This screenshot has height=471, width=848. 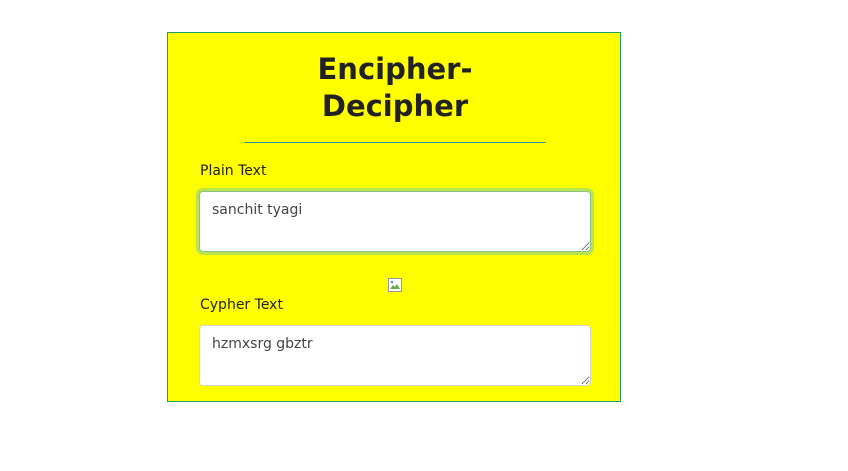 What do you see at coordinates (395, 142) in the screenshot?
I see `title-divider` at bounding box center [395, 142].